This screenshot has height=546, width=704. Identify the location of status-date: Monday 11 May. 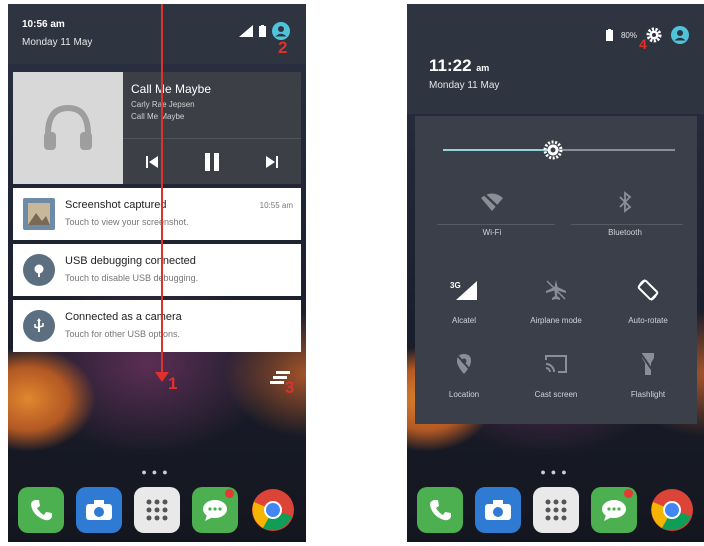
(57, 42).